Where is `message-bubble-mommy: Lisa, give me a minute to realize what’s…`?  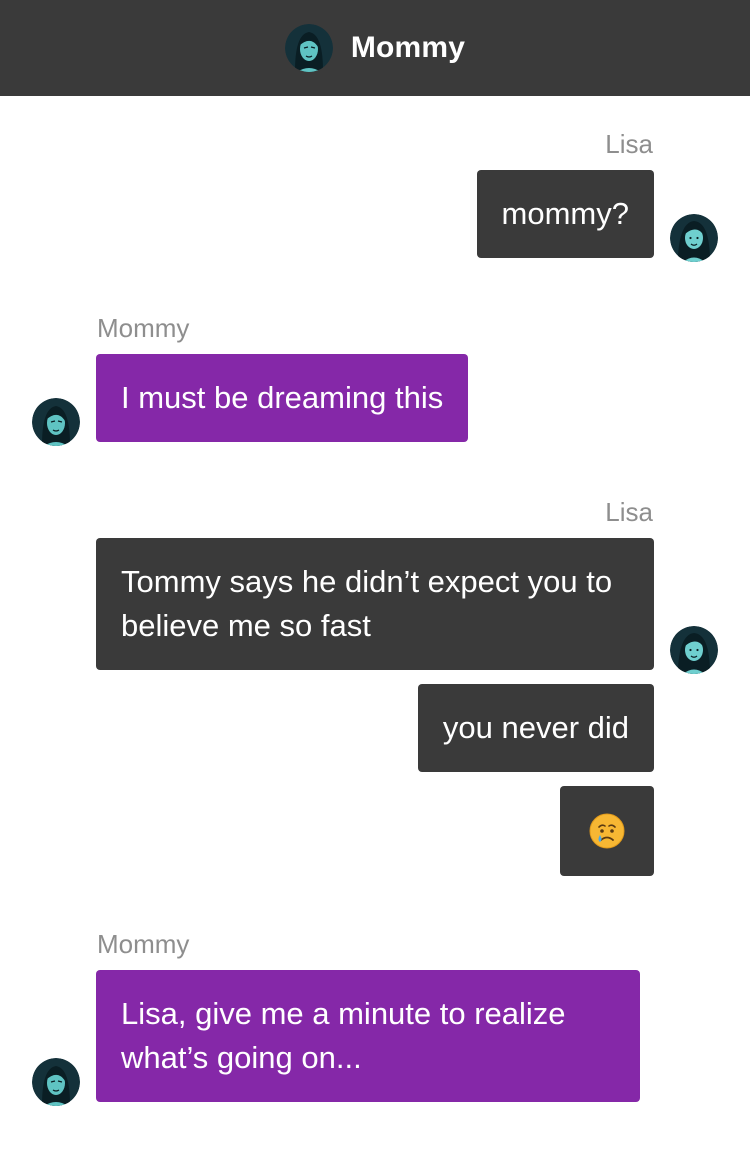 message-bubble-mommy: Lisa, give me a minute to realize what’s… is located at coordinates (368, 1036).